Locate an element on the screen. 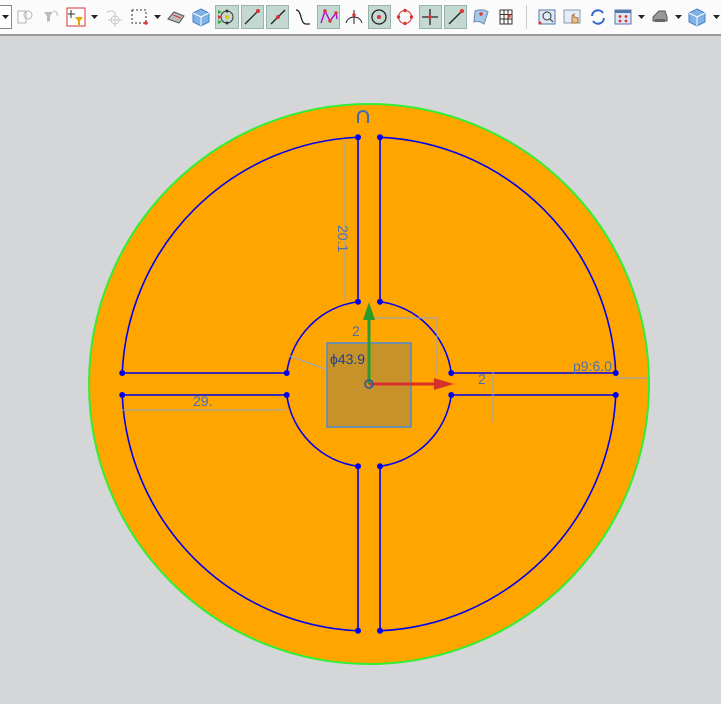 The width and height of the screenshot is (721, 704). cross-tool-button is located at coordinates (430, 17).